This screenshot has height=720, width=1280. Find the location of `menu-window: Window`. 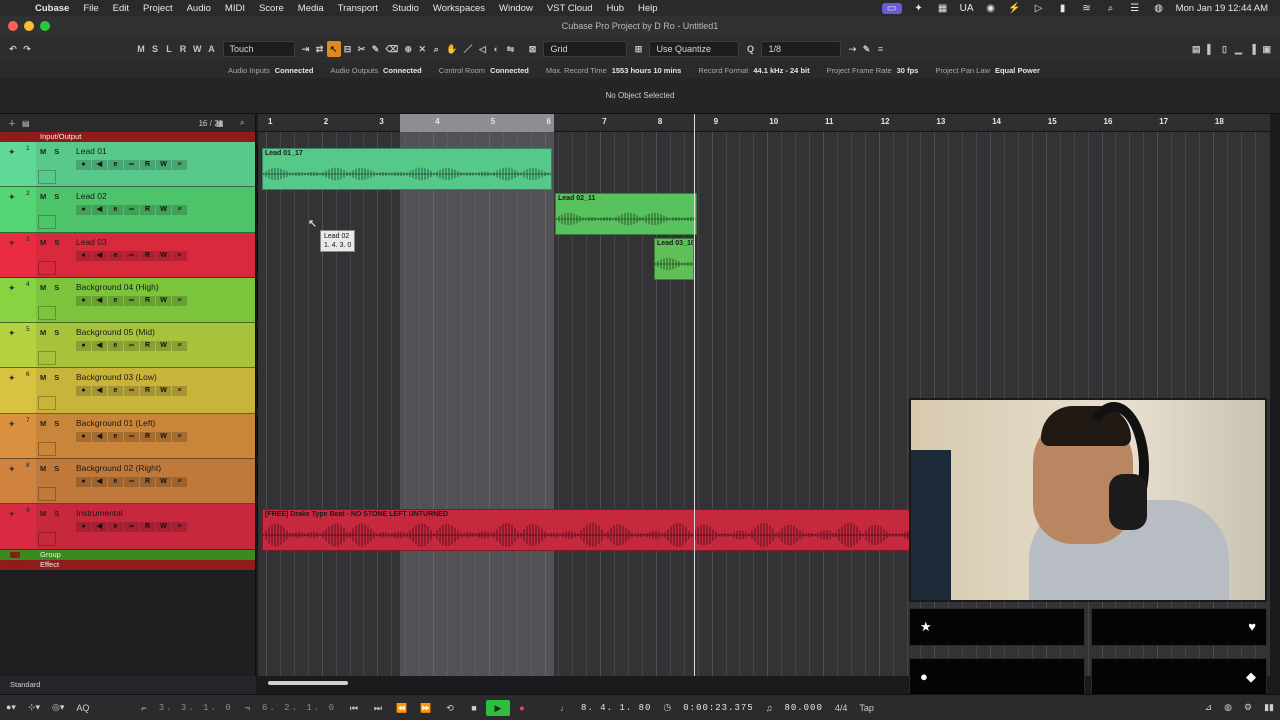

menu-window: Window is located at coordinates (516, 8).